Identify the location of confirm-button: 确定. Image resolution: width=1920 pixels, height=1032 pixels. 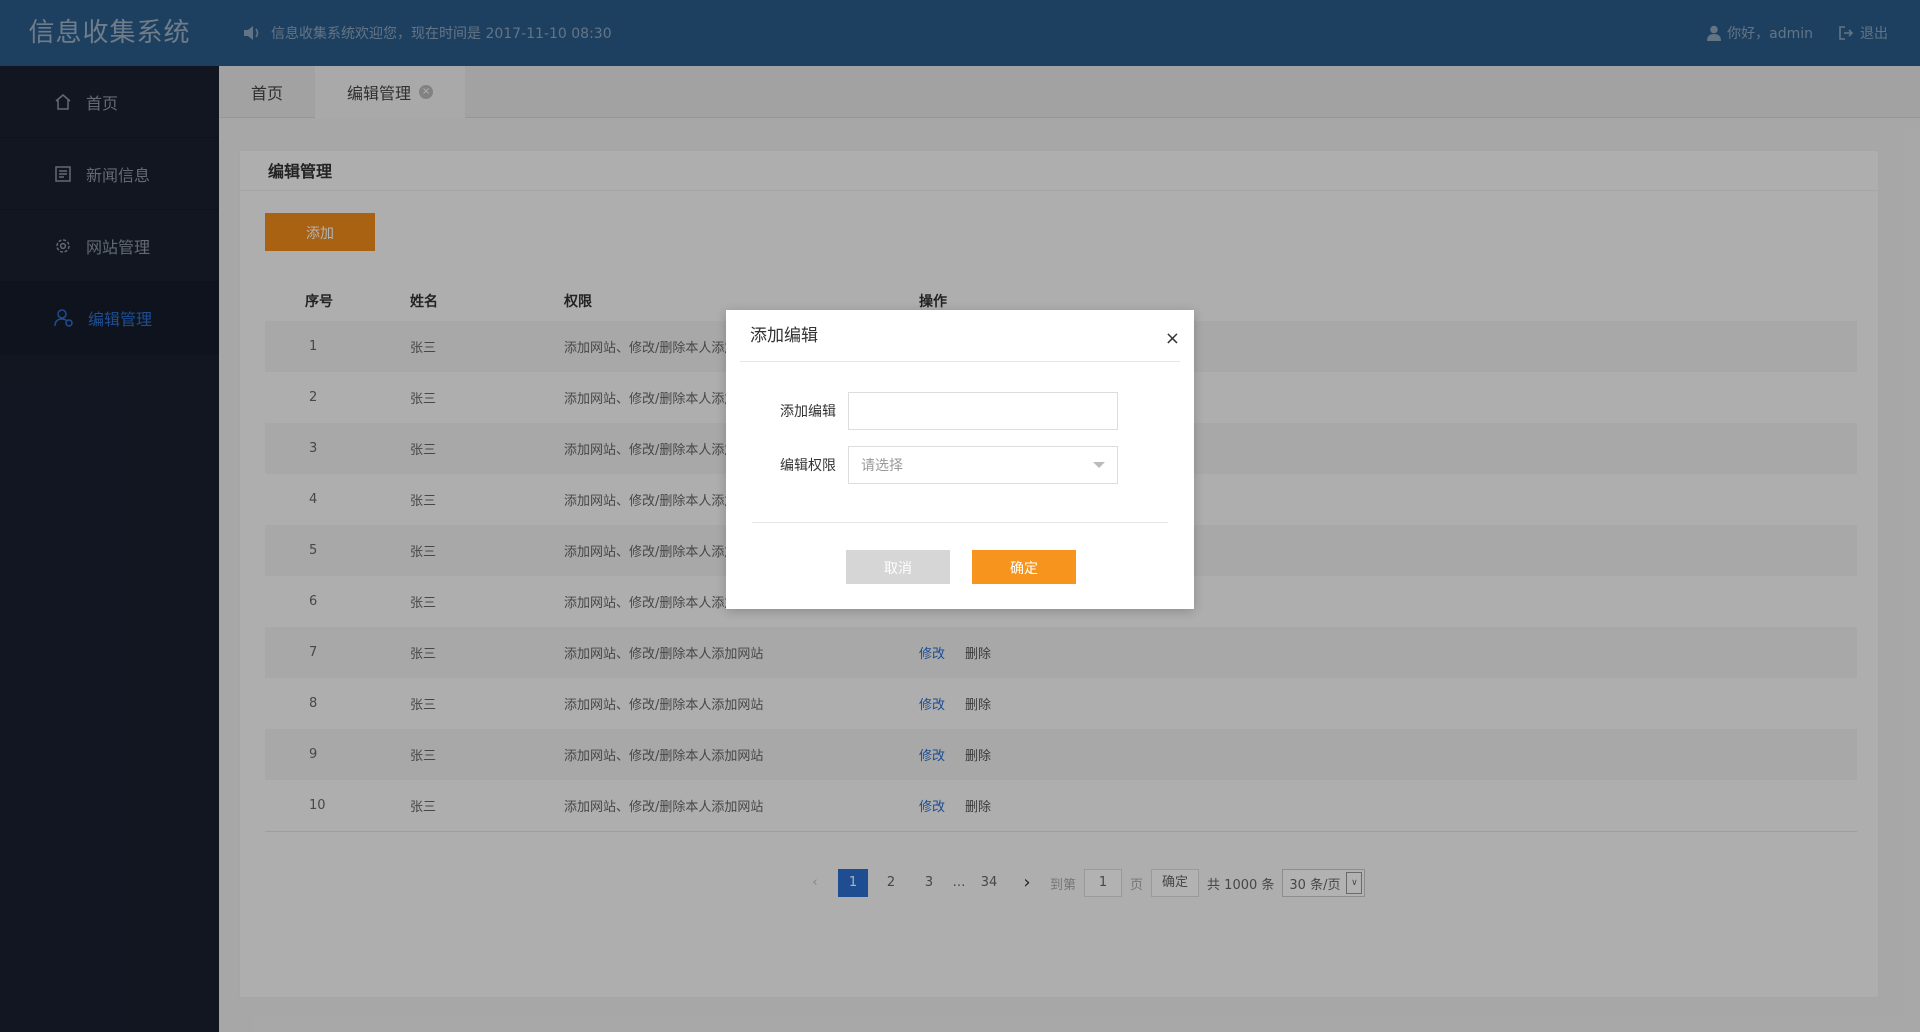
(1024, 567).